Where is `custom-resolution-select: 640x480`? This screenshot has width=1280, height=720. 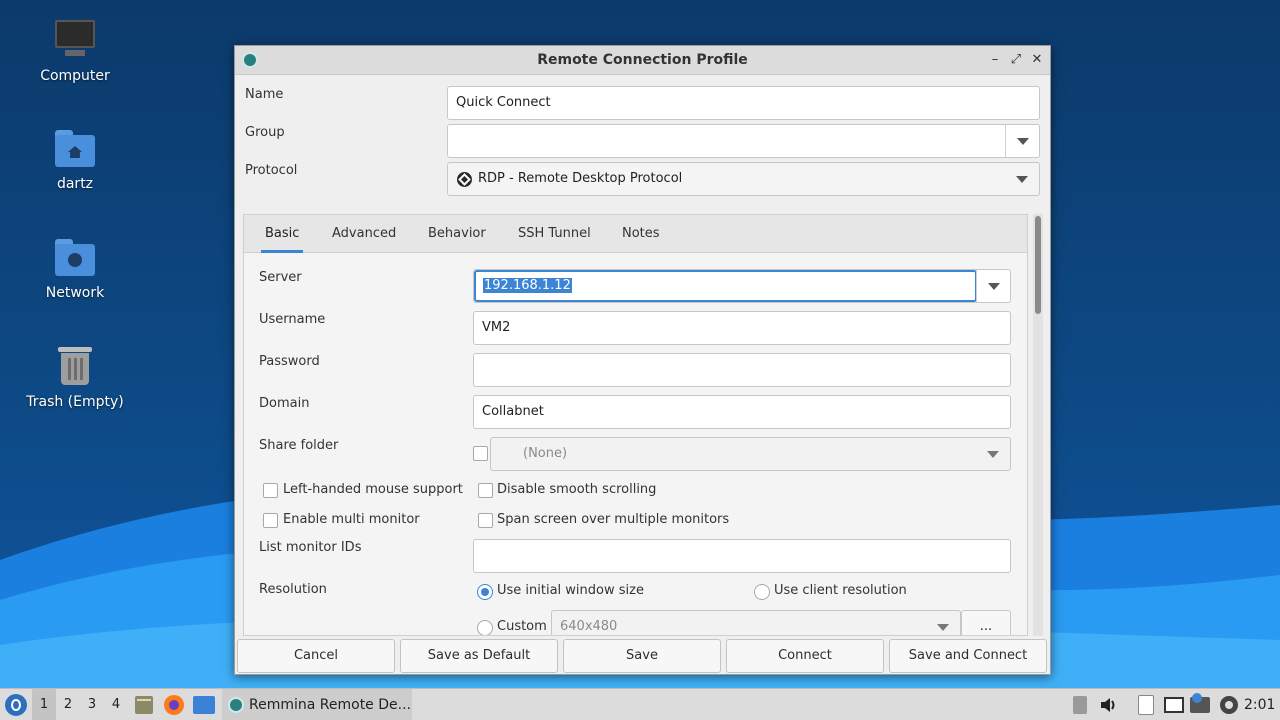
custom-resolution-select: 640x480 is located at coordinates (756, 622).